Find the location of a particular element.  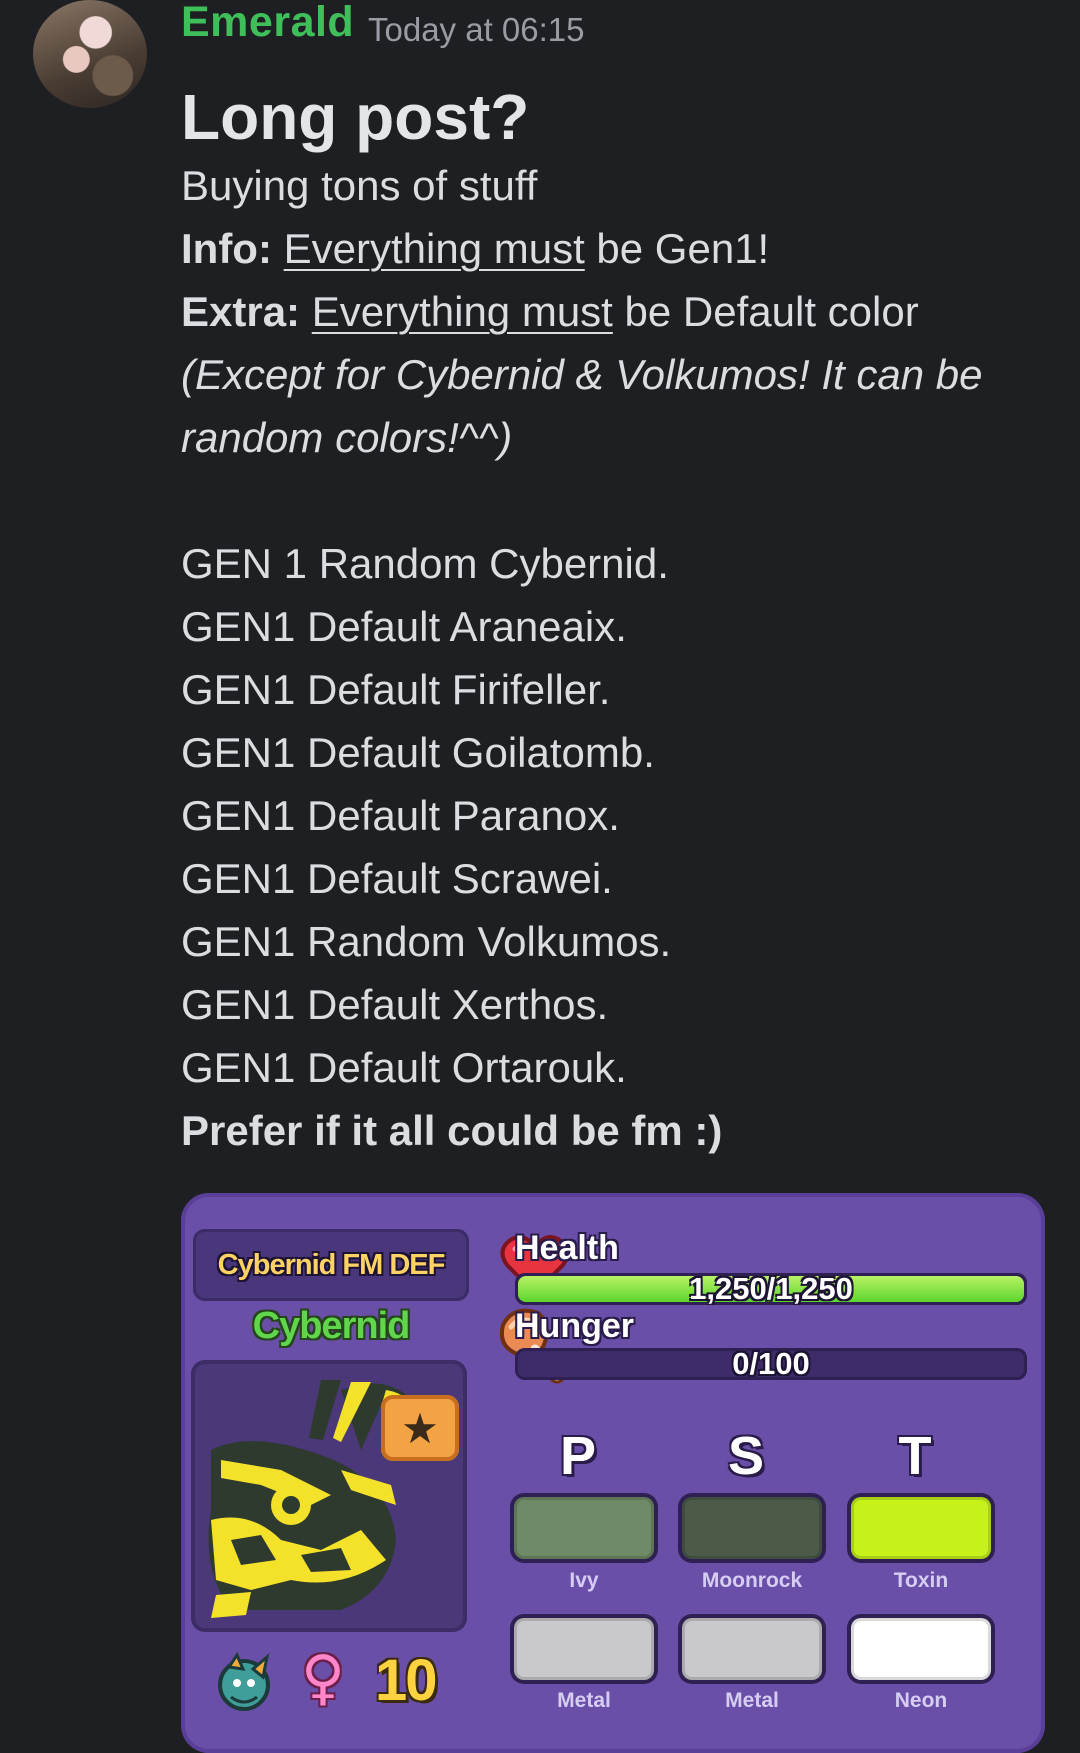

extra-rest: be Default color is located at coordinates (765, 311).